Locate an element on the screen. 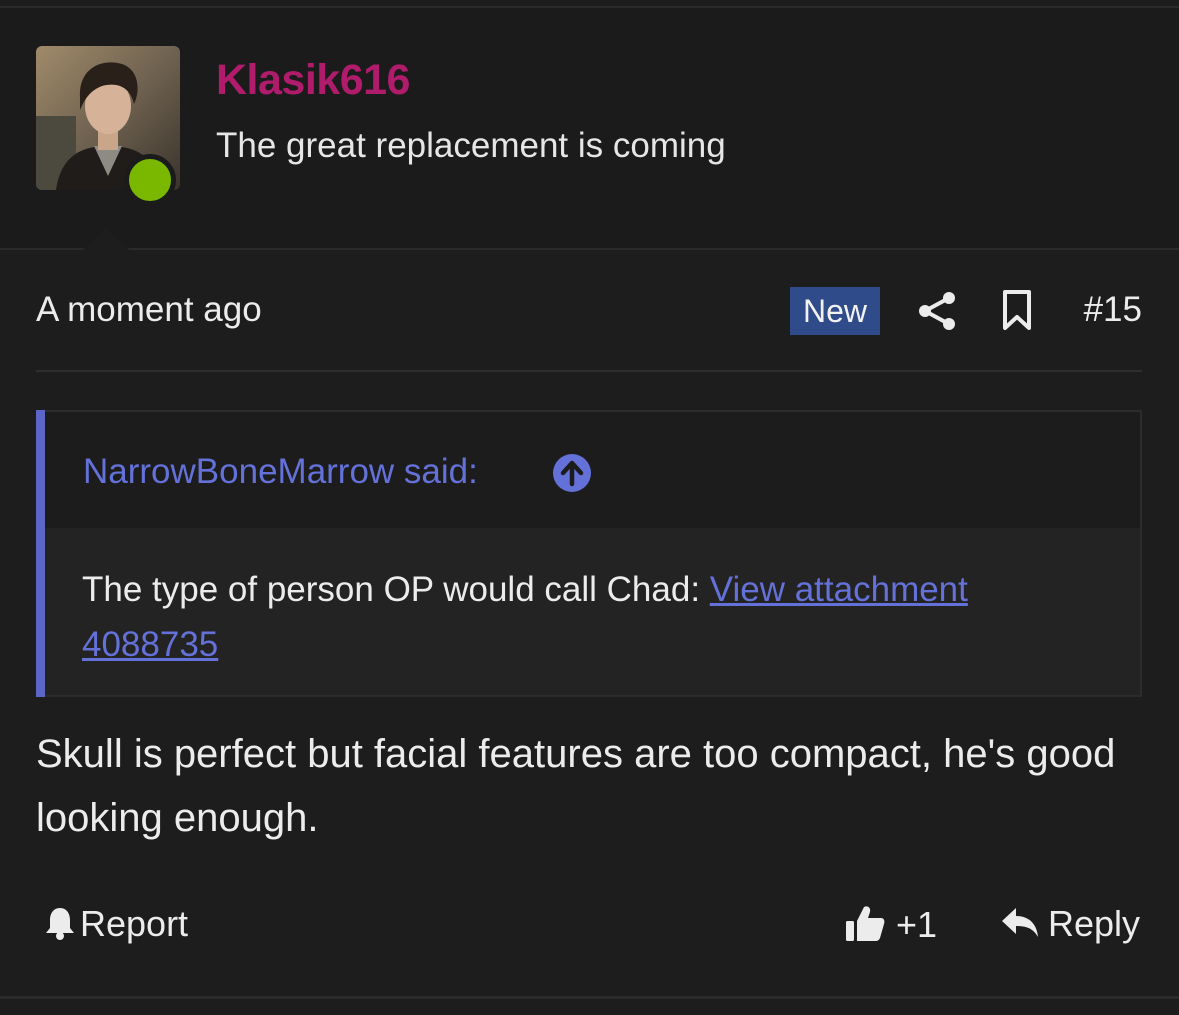  bell-icon is located at coordinates (60, 924).